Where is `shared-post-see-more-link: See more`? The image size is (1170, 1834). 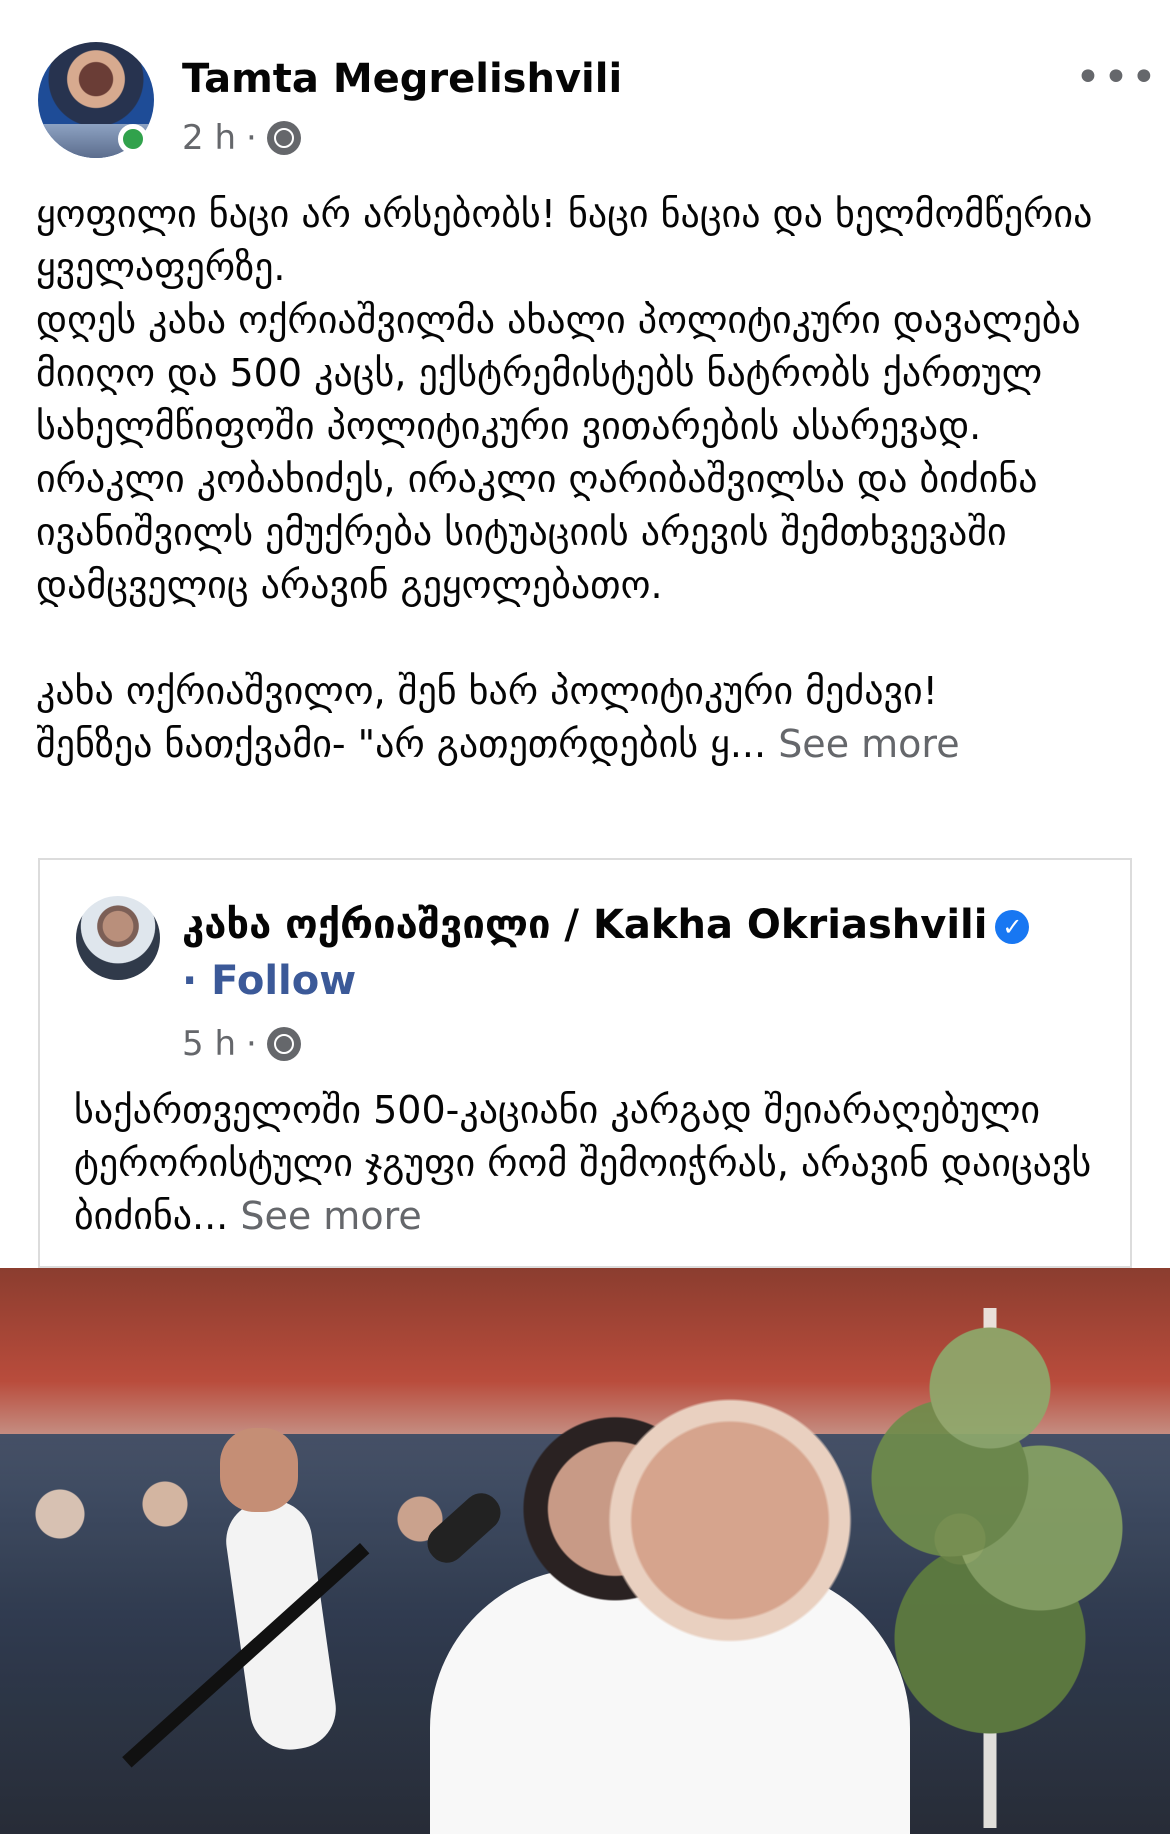
shared-post-see-more-link: See more is located at coordinates (330, 1216).